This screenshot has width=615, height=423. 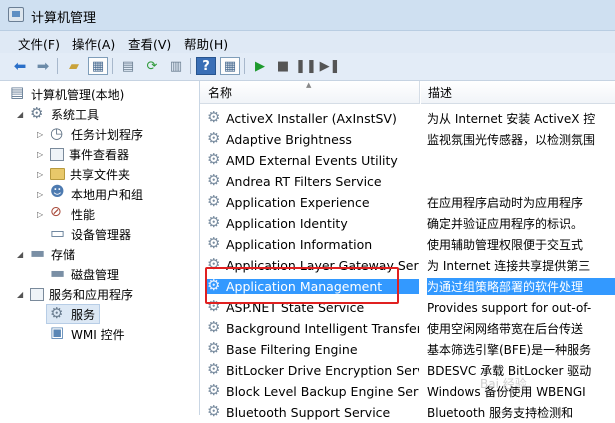 I want to click on pause-icon: ❚❚, so click(x=306, y=66).